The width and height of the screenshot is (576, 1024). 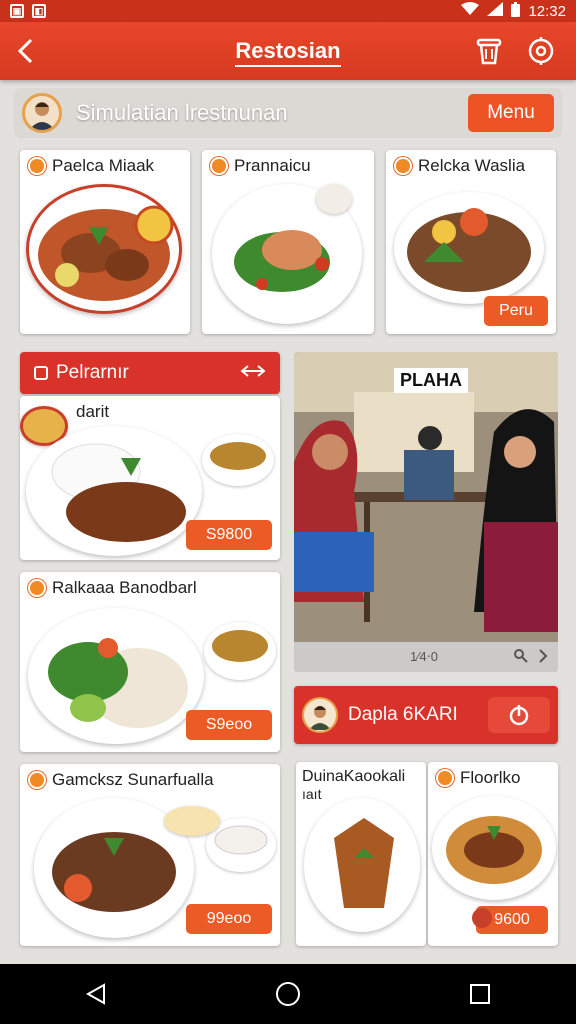 What do you see at coordinates (490, 777) in the screenshot?
I see `card-title: Floorlko` at bounding box center [490, 777].